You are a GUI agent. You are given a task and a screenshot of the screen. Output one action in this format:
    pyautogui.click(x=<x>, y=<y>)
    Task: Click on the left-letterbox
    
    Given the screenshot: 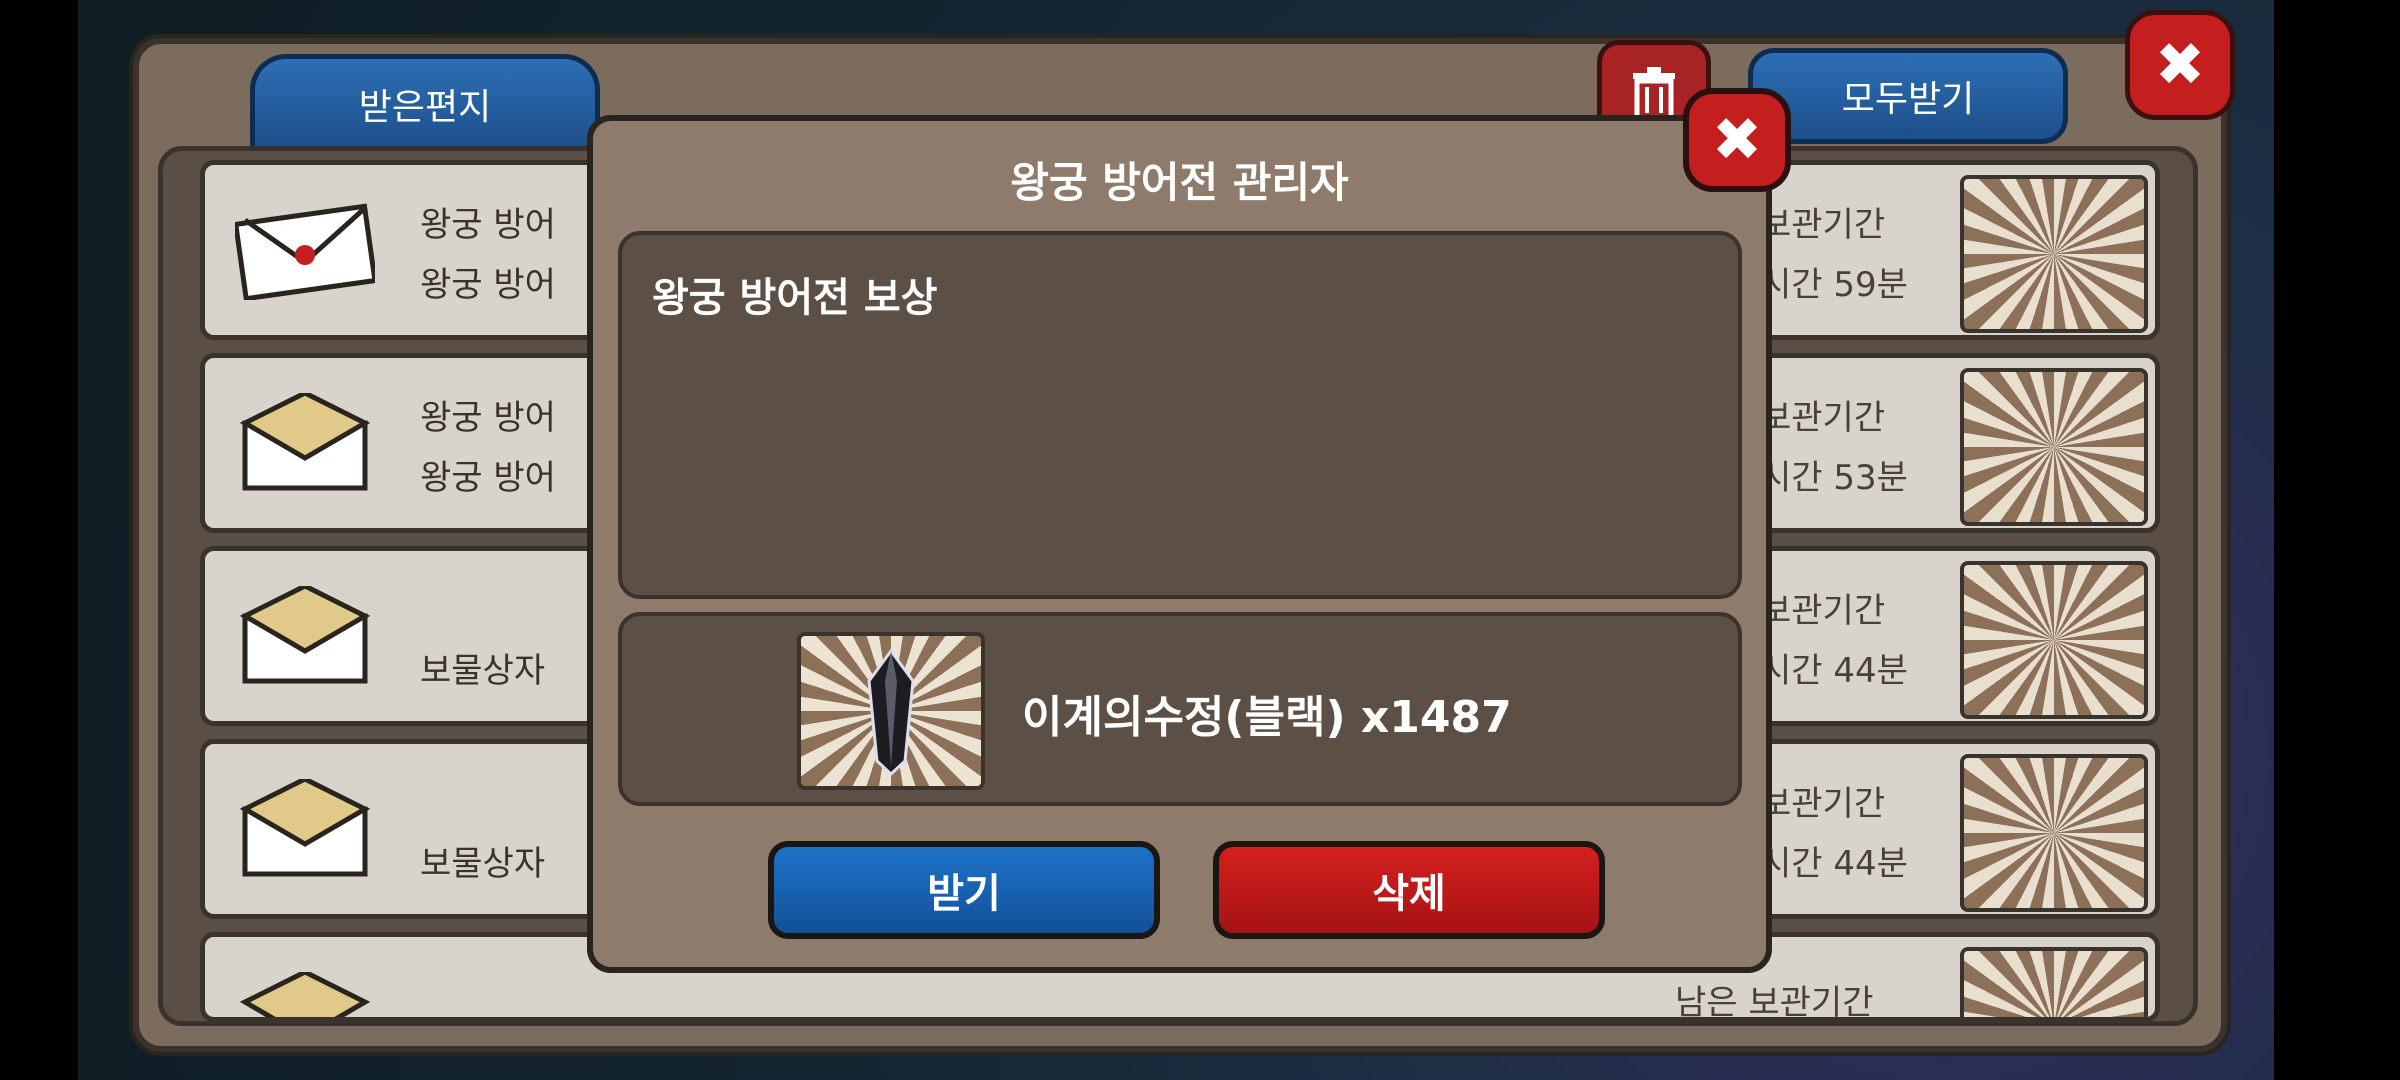 What is the action you would take?
    pyautogui.click(x=39, y=540)
    